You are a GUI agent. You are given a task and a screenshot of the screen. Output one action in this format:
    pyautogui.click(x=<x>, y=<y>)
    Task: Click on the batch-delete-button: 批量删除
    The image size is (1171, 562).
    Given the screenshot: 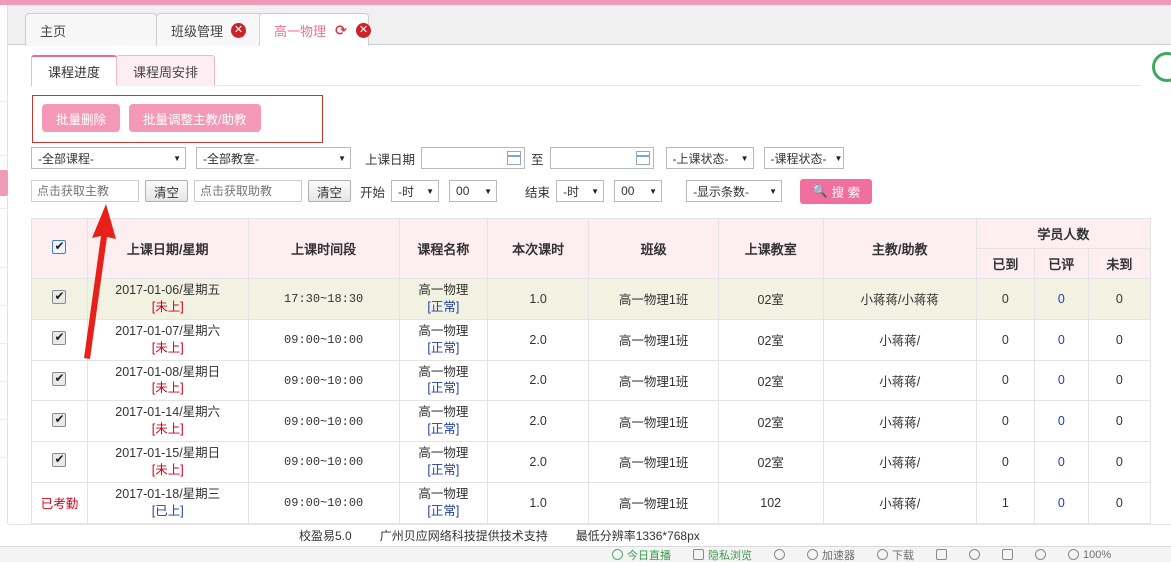 What is the action you would take?
    pyautogui.click(x=81, y=118)
    